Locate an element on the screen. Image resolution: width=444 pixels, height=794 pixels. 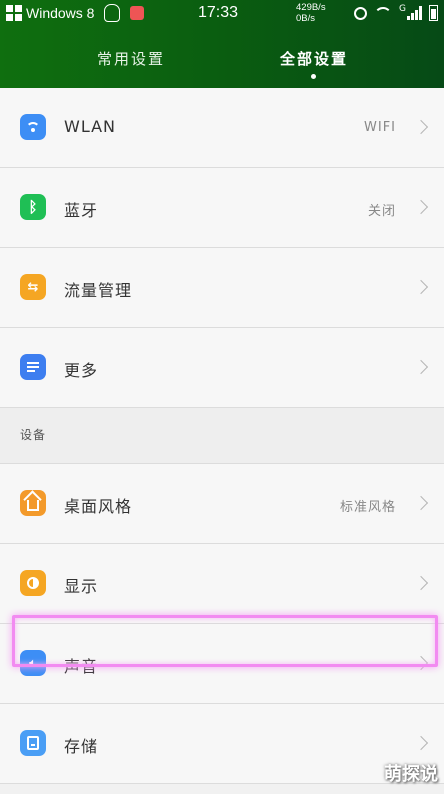
status-bar: Windows 8 17:33 429B/s 0B/s G is located at coordinates (222, 14).